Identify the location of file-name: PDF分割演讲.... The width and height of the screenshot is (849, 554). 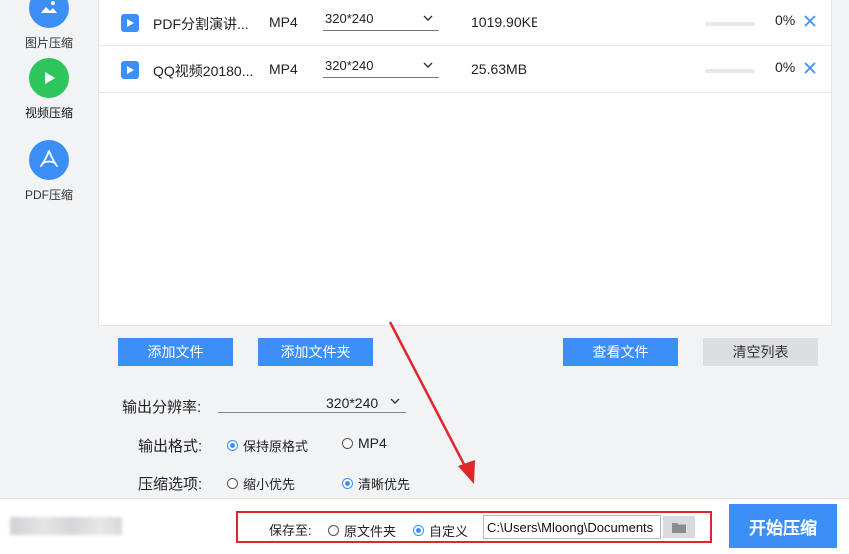
(201, 24).